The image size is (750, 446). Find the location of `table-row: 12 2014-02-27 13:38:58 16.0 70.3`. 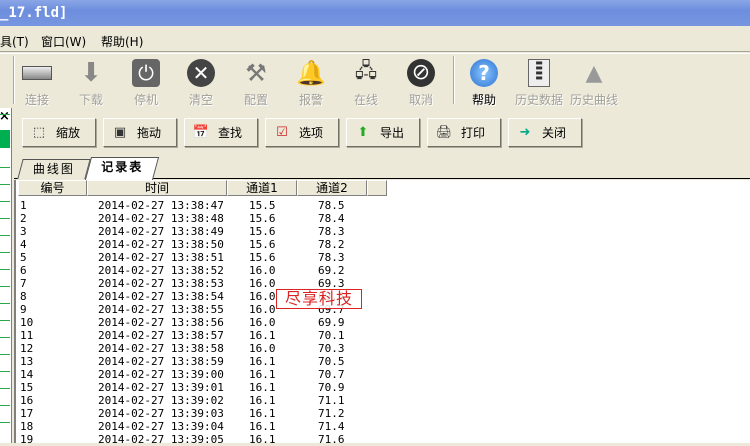

table-row: 12 2014-02-27 13:38:58 16.0 70.3 is located at coordinates (366, 348).